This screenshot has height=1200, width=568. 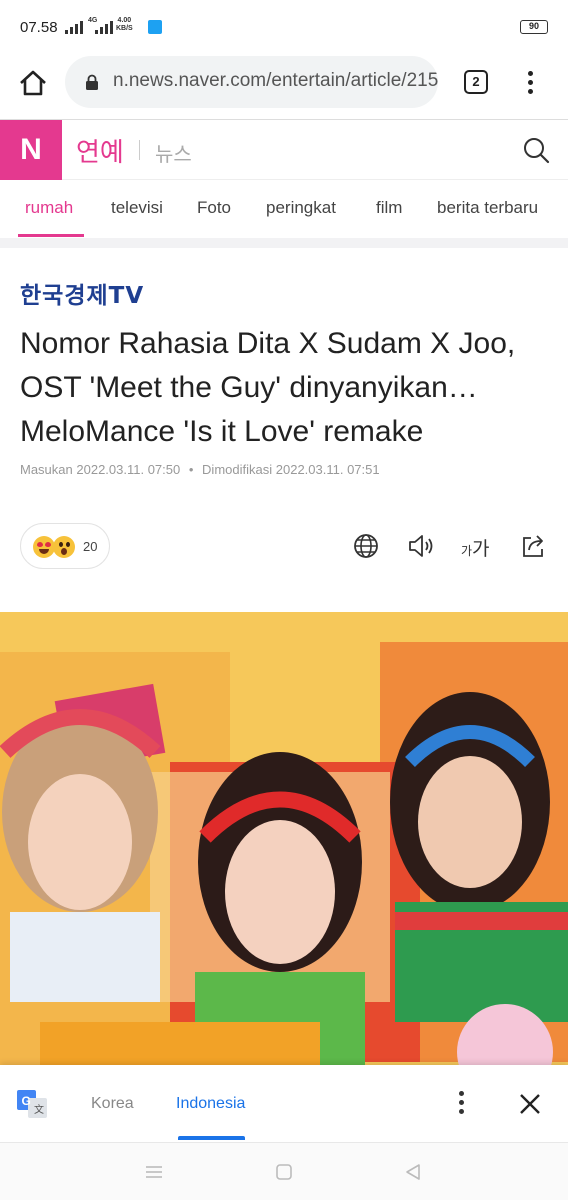 I want to click on globe-icon, so click(x=366, y=546).